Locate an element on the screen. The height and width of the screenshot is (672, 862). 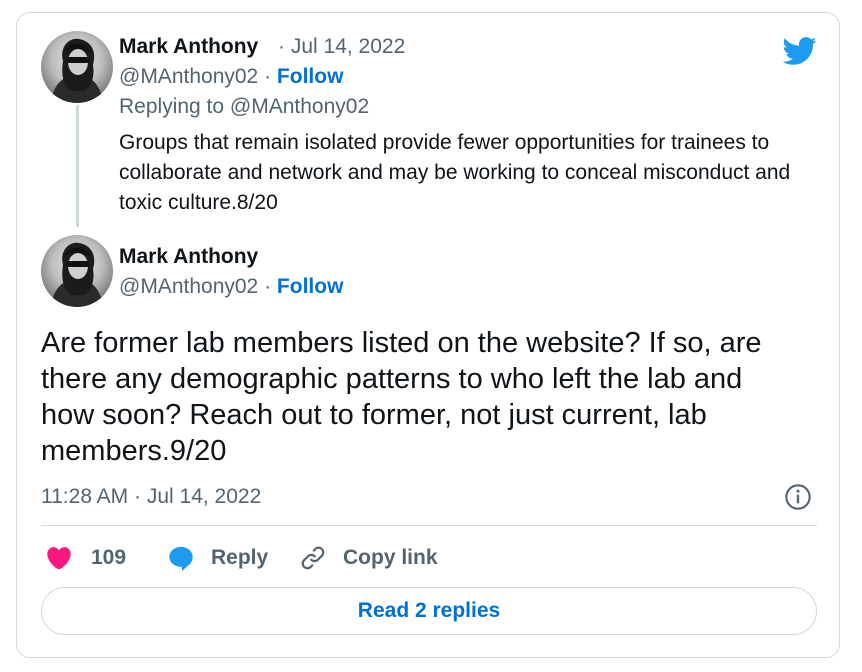
tweet-date: Jul 14, 2022 is located at coordinates (348, 46).